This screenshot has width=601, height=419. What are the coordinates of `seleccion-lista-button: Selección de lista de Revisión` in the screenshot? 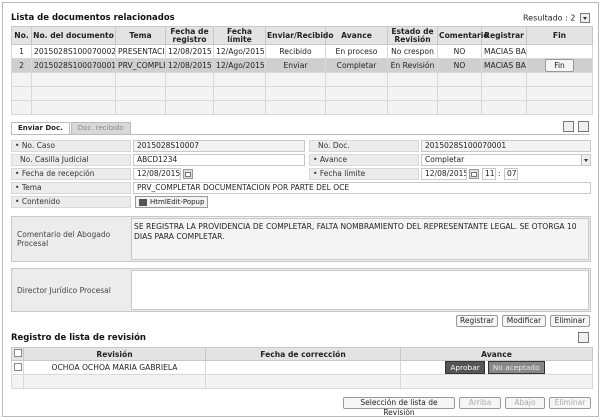 It's located at (399, 407).